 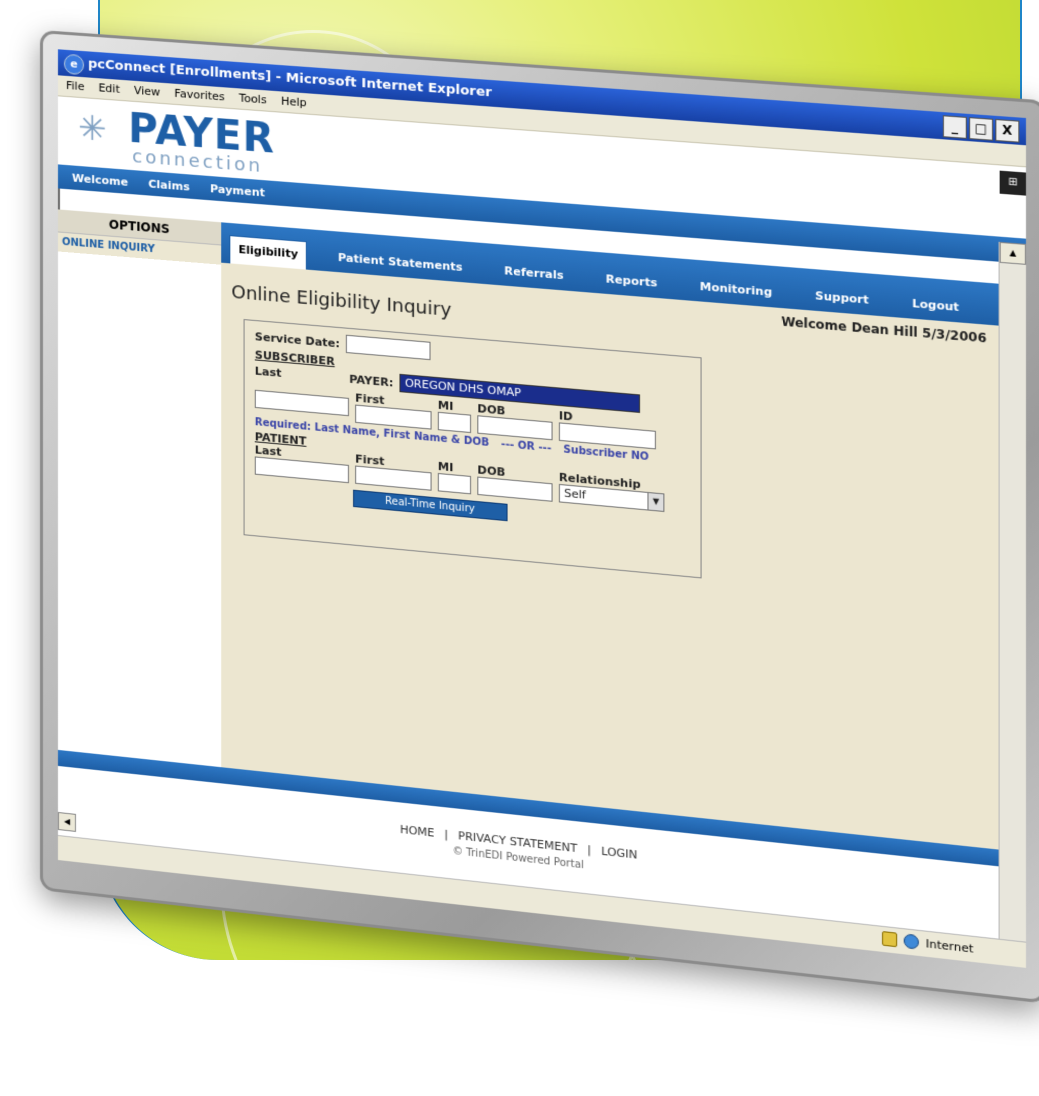 I want to click on ie-logo-icon: e, so click(x=73, y=64).